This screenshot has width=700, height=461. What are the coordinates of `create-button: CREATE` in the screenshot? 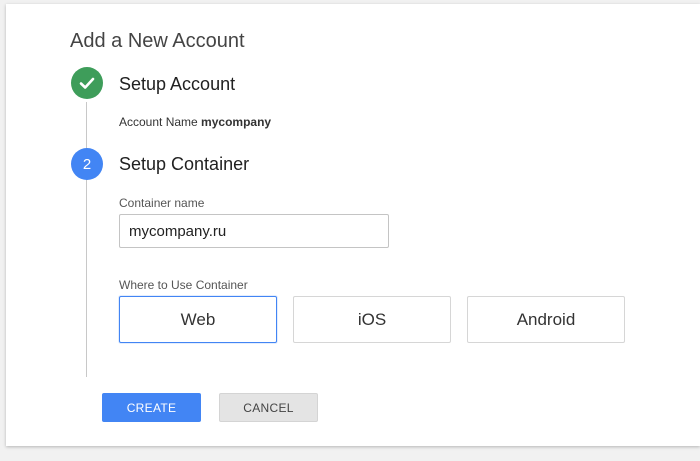 It's located at (151, 407).